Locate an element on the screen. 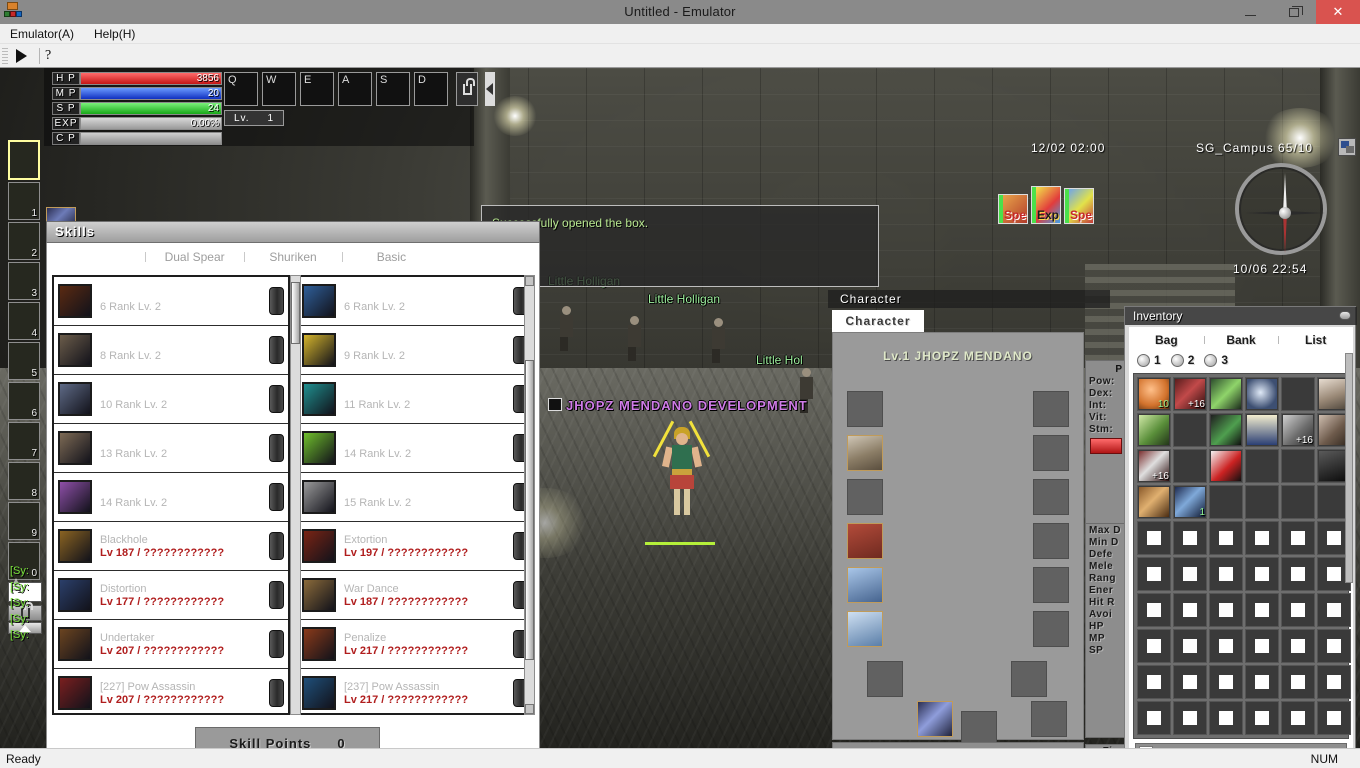 The height and width of the screenshot is (768, 1360). skills-tab-basic: Basic is located at coordinates (391, 257).